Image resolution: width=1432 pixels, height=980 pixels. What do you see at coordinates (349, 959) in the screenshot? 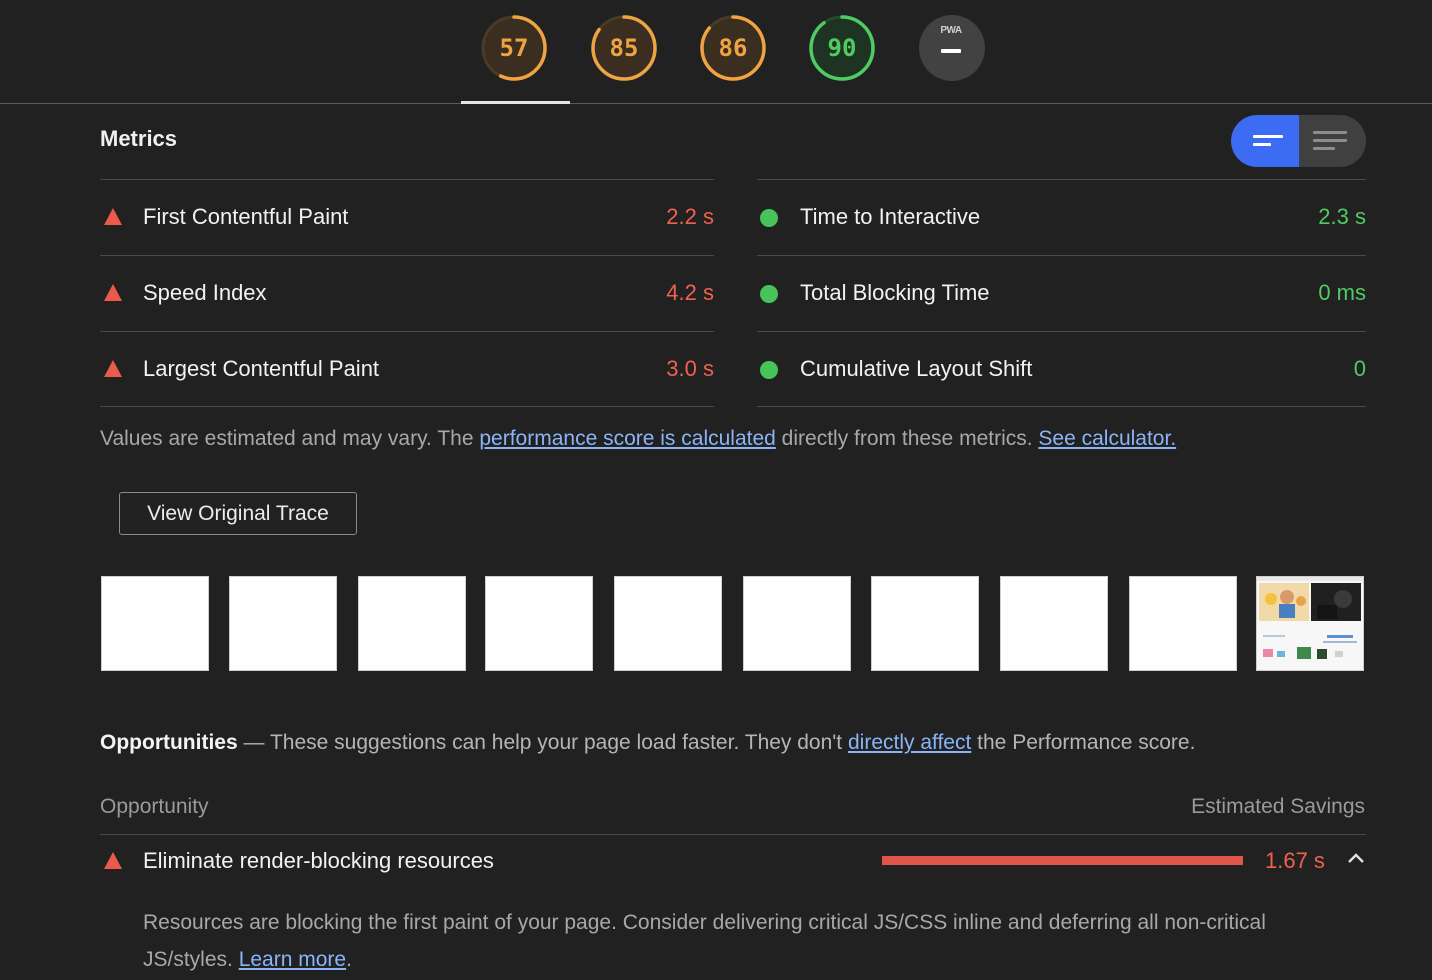
I see `description-period: .` at bounding box center [349, 959].